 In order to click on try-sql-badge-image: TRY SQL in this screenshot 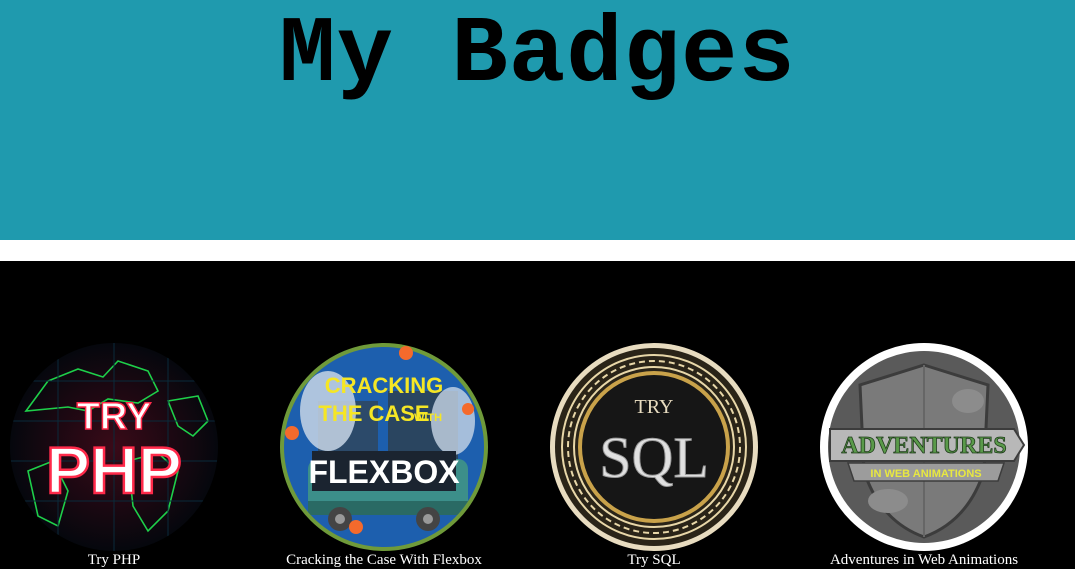, I will do `click(654, 447)`.